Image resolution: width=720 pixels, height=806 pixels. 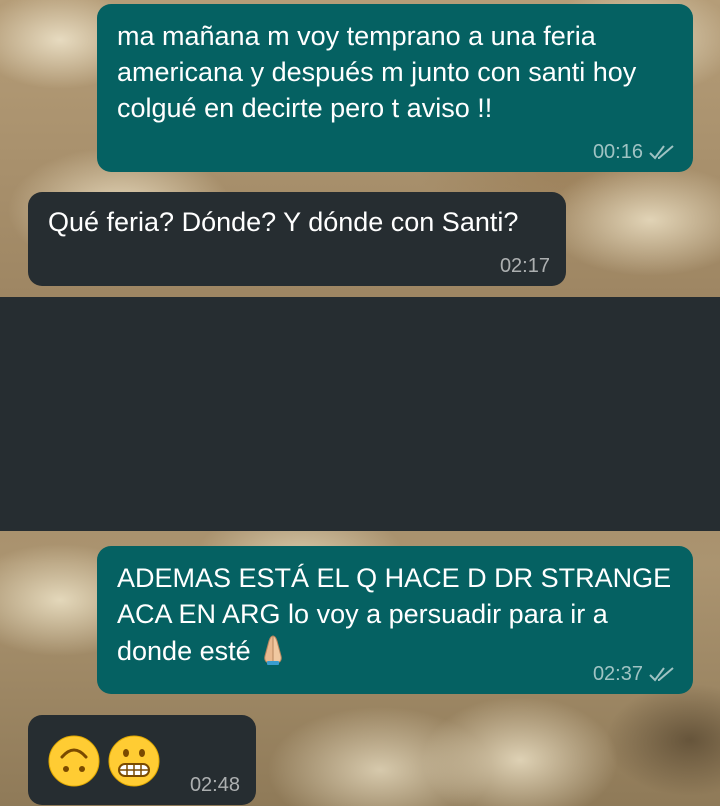 I want to click on message-time: 02:48, so click(x=214, y=785).